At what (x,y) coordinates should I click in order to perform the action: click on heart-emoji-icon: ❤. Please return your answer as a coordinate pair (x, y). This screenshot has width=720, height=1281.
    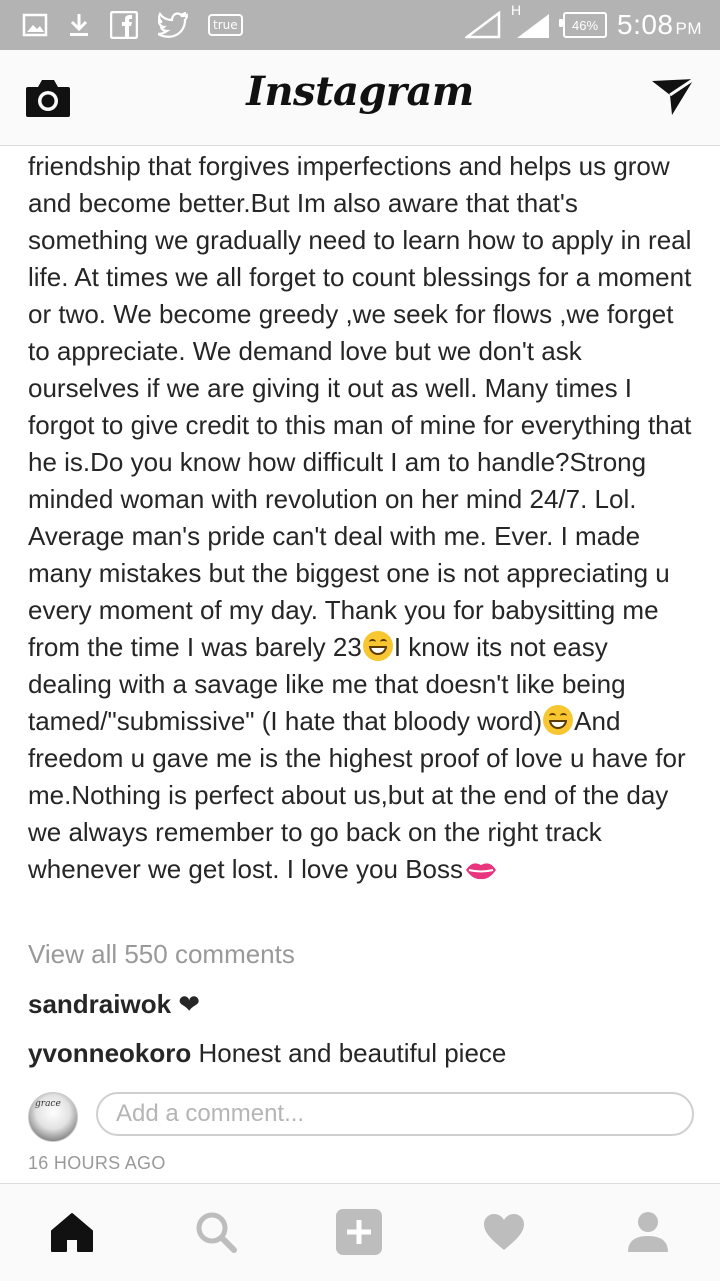
    Looking at the image, I should click on (189, 1004).